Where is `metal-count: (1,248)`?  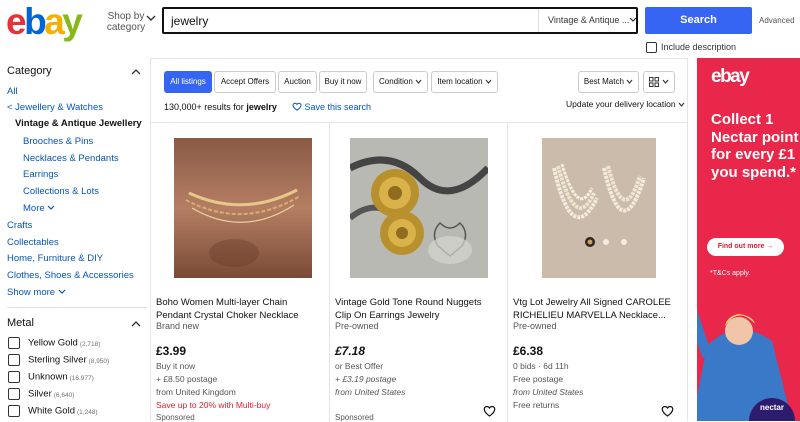
metal-count: (1,248) is located at coordinates (87, 412).